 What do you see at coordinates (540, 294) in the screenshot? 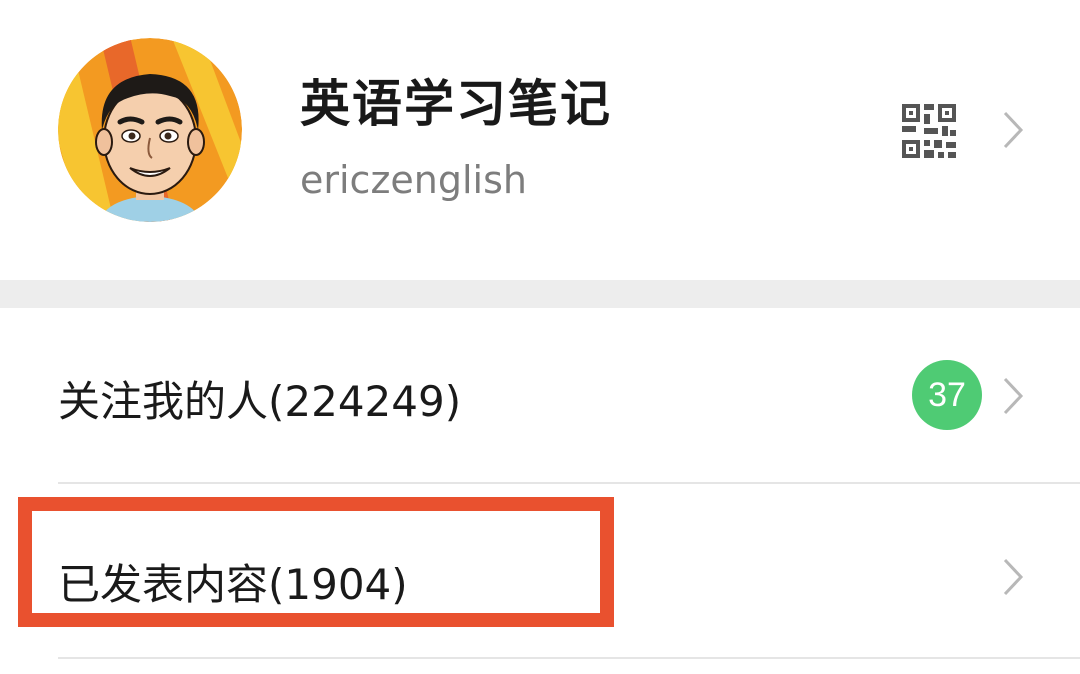
I see `section-separator` at bounding box center [540, 294].